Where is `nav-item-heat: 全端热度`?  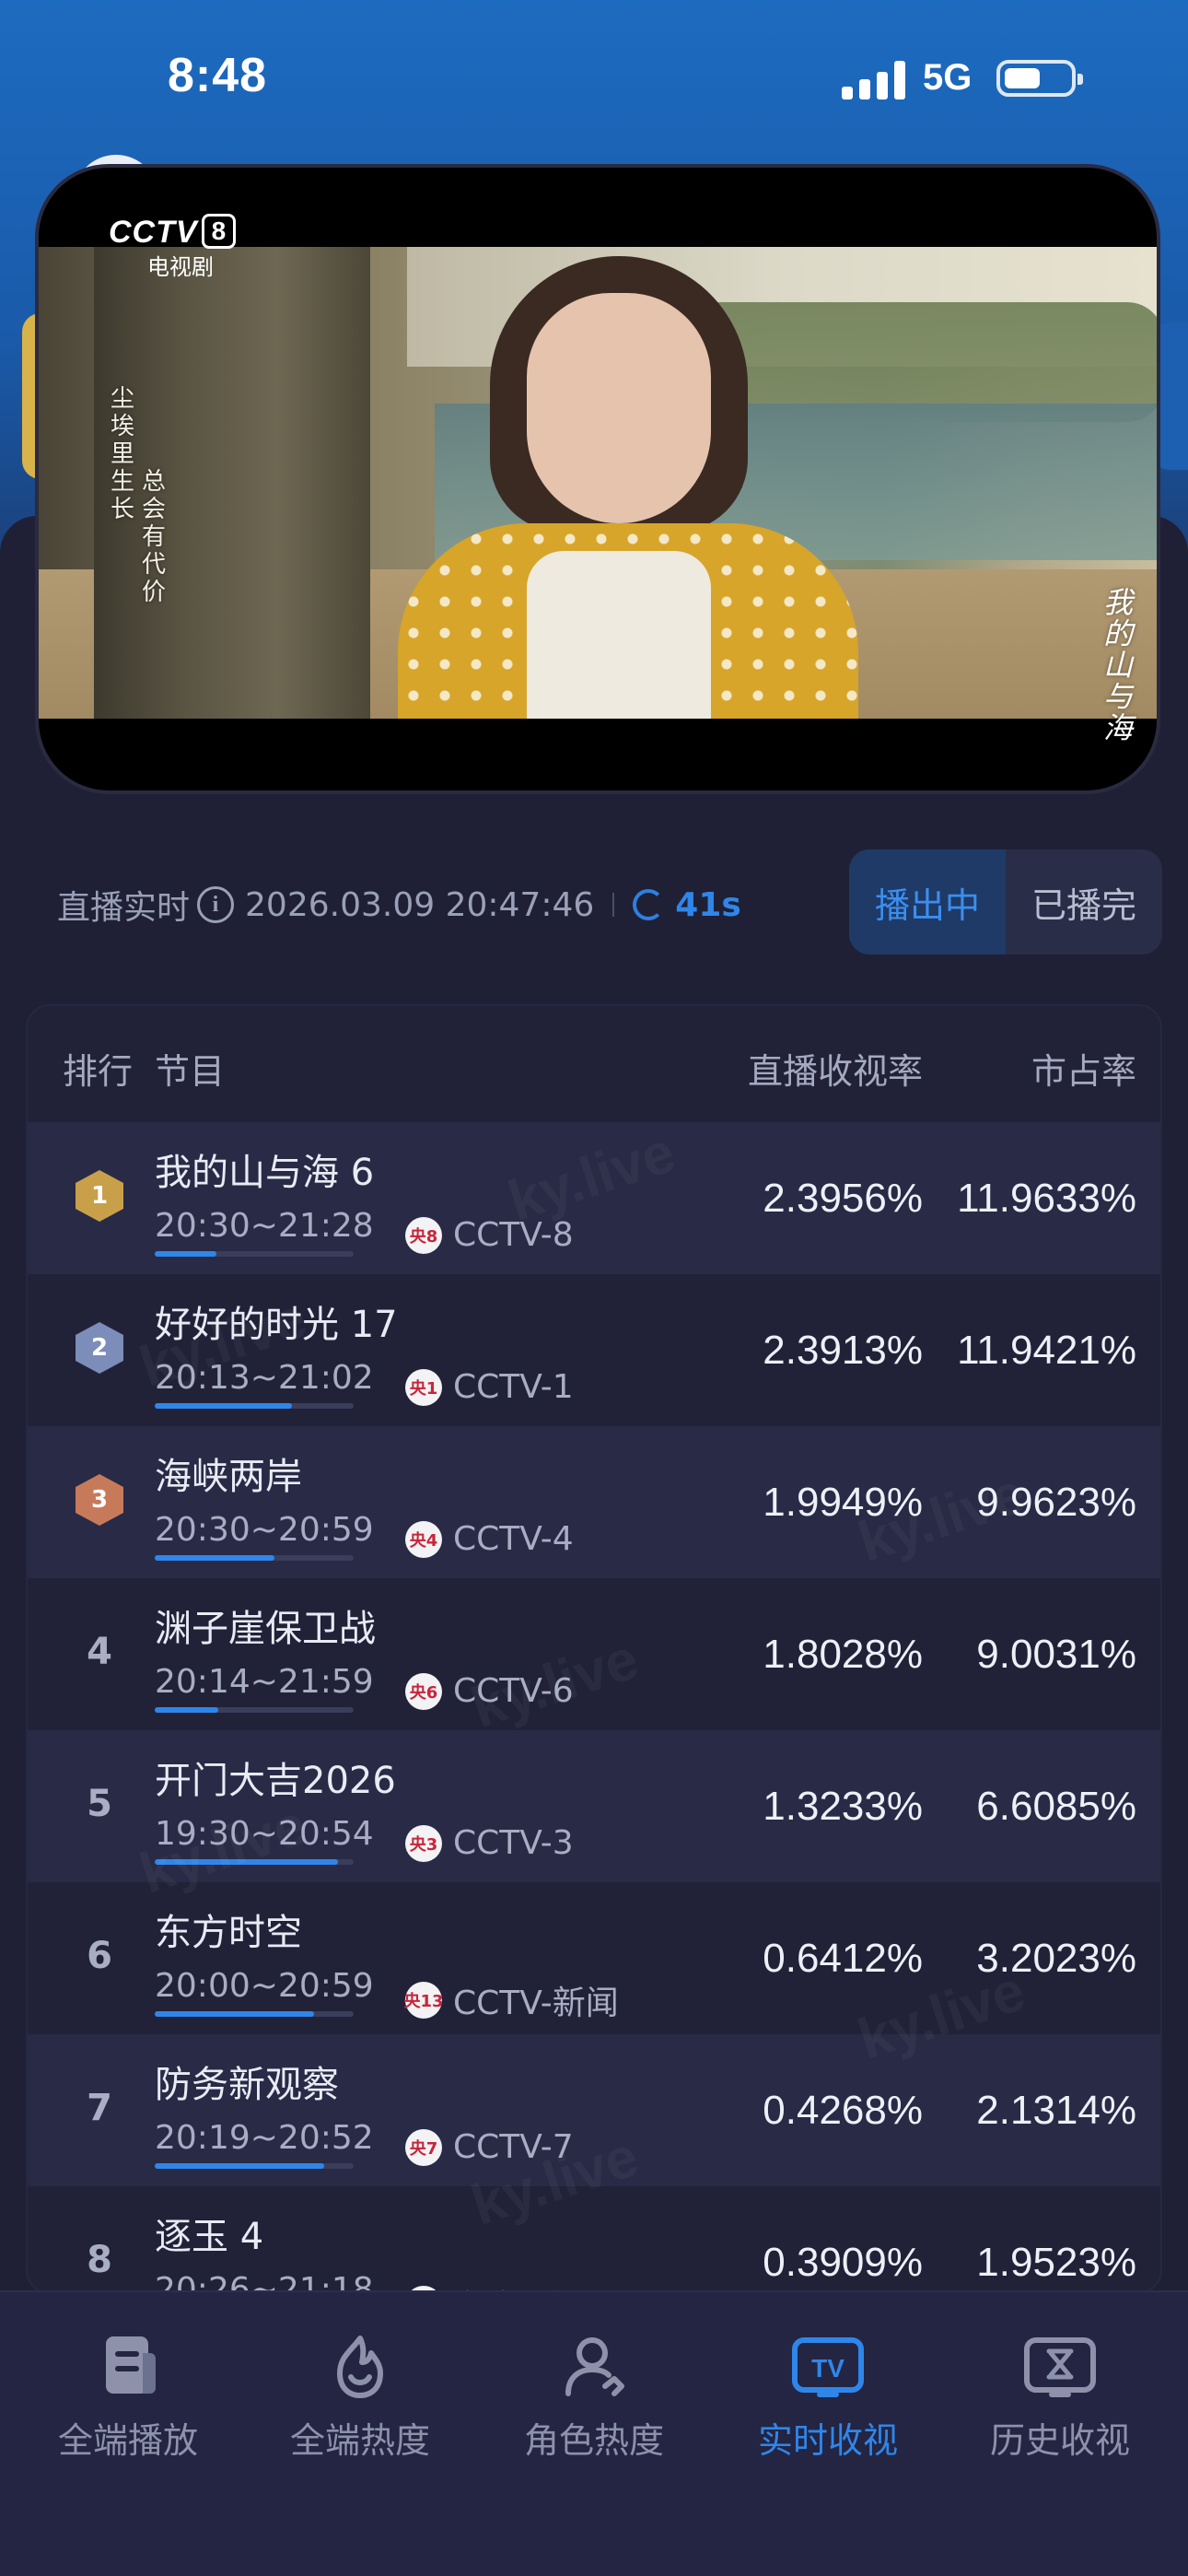
nav-item-heat: 全端热度 is located at coordinates (360, 2398).